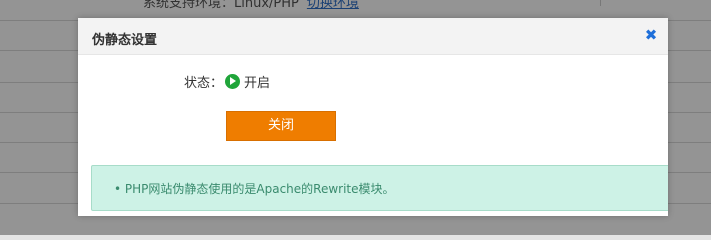 The image size is (711, 240). I want to click on status-row: 状态： 开启, so click(227, 81).